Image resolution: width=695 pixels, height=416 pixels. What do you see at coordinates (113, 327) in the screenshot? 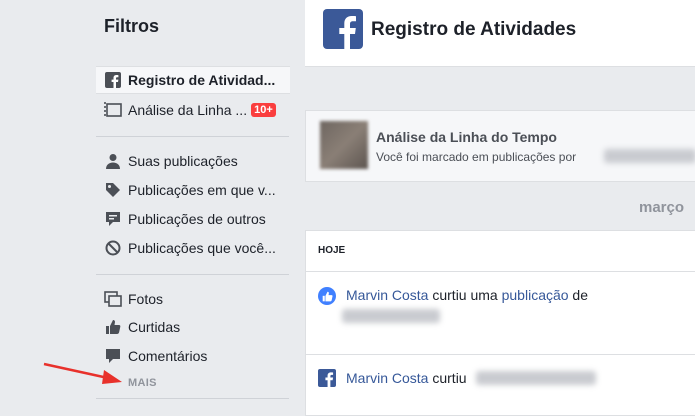
I see `thumbs-up-icon` at bounding box center [113, 327].